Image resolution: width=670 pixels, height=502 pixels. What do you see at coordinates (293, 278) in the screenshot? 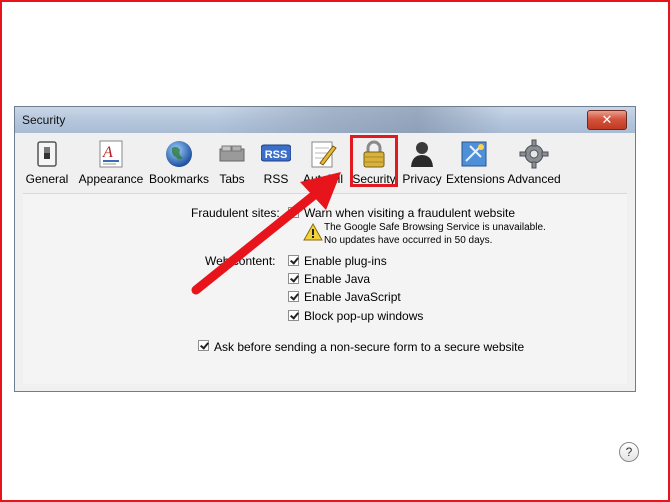
I see `enable-java-checkbox` at bounding box center [293, 278].